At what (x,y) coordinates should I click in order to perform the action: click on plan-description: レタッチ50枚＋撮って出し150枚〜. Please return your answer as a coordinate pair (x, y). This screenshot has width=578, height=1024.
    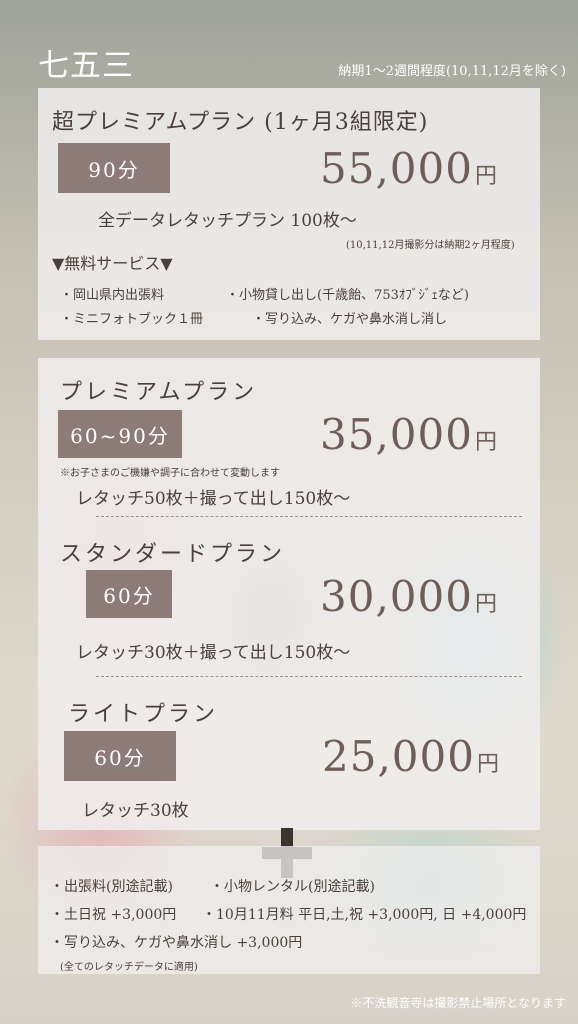
    Looking at the image, I should click on (213, 499).